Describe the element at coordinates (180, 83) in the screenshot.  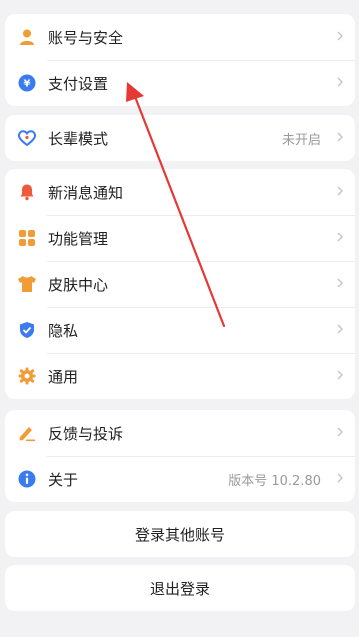
I see `payment-settings-row: ¥ 支付设置` at that location.